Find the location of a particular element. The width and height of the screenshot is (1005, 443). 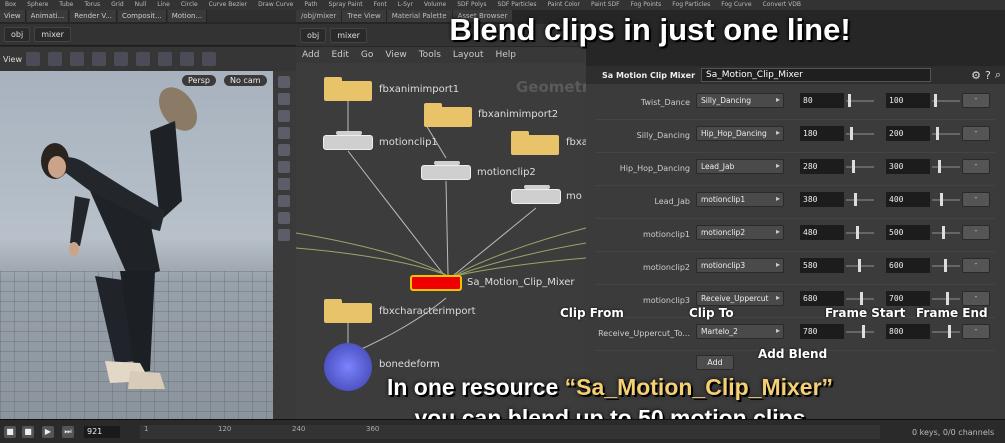

node-fbxanimimport1 is located at coordinates (348, 89).